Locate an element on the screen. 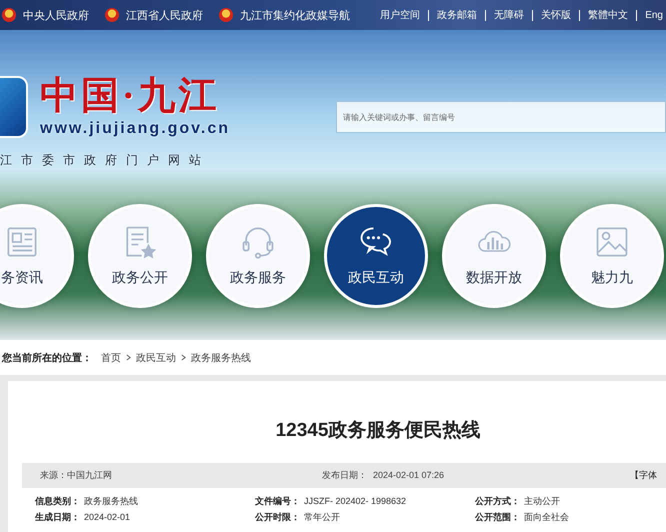 The width and height of the screenshot is (666, 532). utility-link: 政务邮箱 is located at coordinates (457, 15).